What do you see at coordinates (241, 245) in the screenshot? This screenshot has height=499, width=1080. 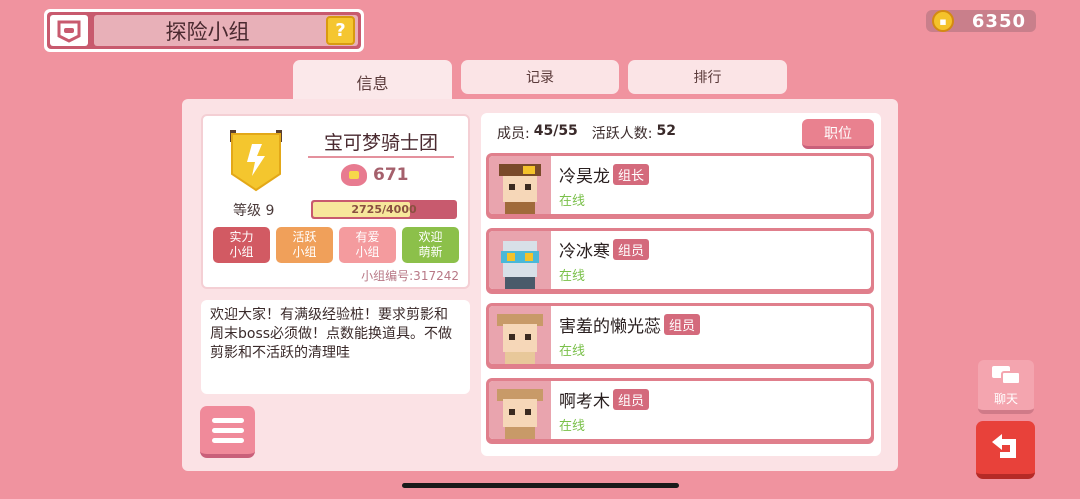 I see `tag-strength: 实力 小组` at bounding box center [241, 245].